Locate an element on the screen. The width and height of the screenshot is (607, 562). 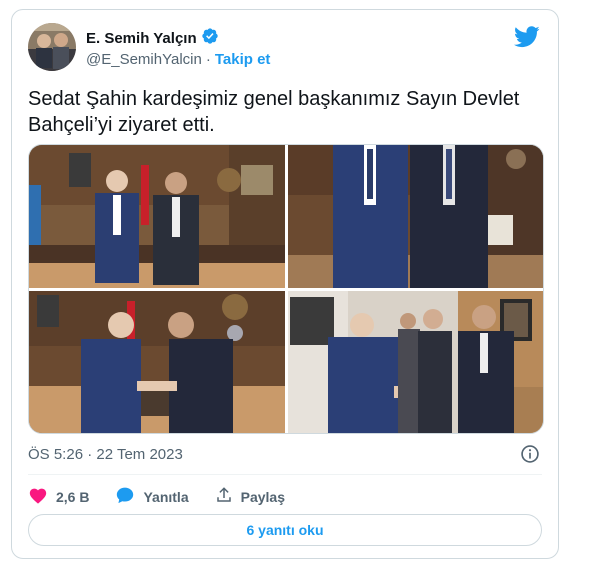
action-bar: 2,6 B Yanıtla Paylaş is located at coordinates (169, 496).